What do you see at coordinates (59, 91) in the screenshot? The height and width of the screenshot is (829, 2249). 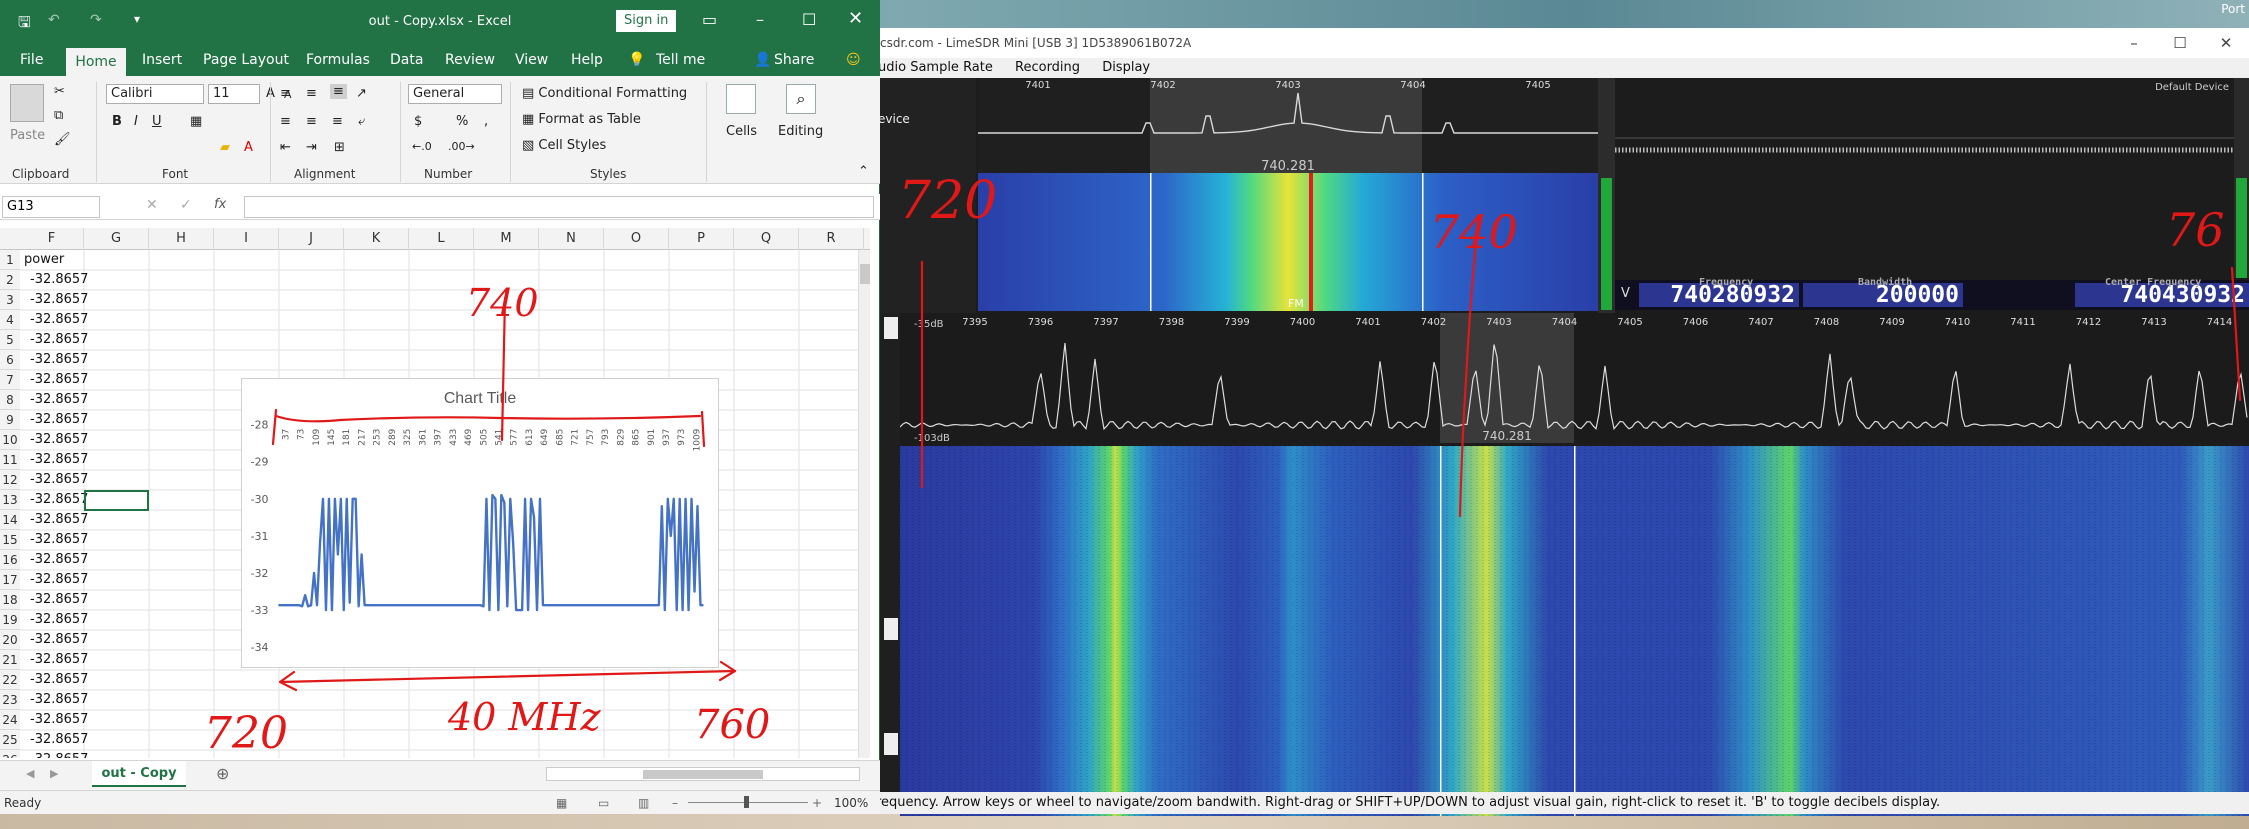 I see `cut-icon: ✂` at bounding box center [59, 91].